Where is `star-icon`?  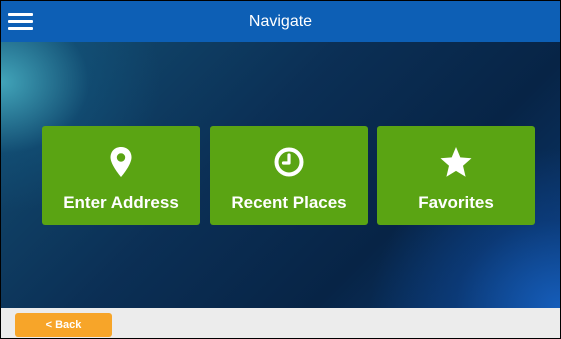 star-icon is located at coordinates (456, 162).